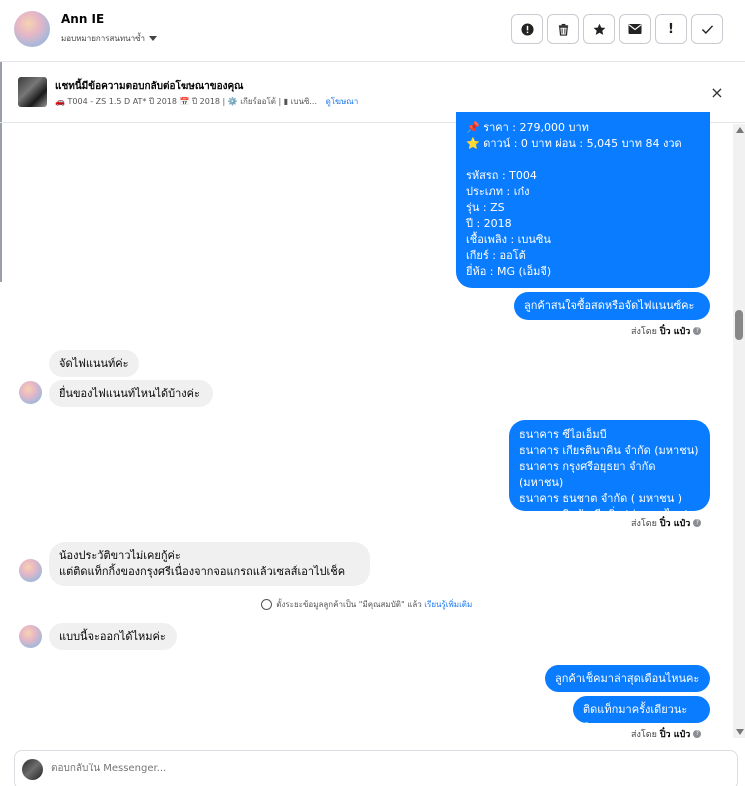 This screenshot has height=786, width=745. What do you see at coordinates (740, 732) in the screenshot?
I see `scroll-down-arrow-icon` at bounding box center [740, 732].